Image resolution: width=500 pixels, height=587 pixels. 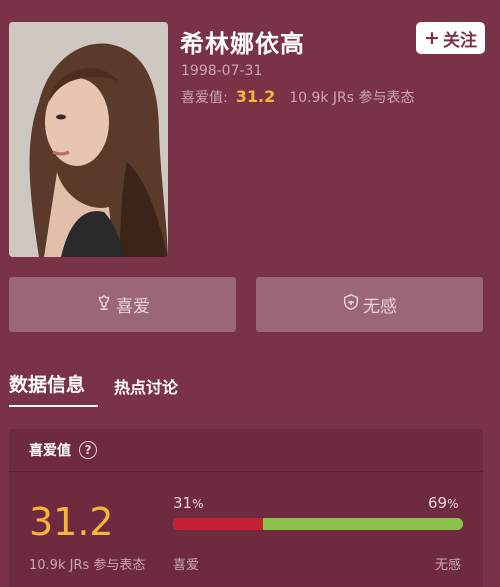 What do you see at coordinates (453, 504) in the screenshot?
I see `dislike-percent-symbol: %` at bounding box center [453, 504].